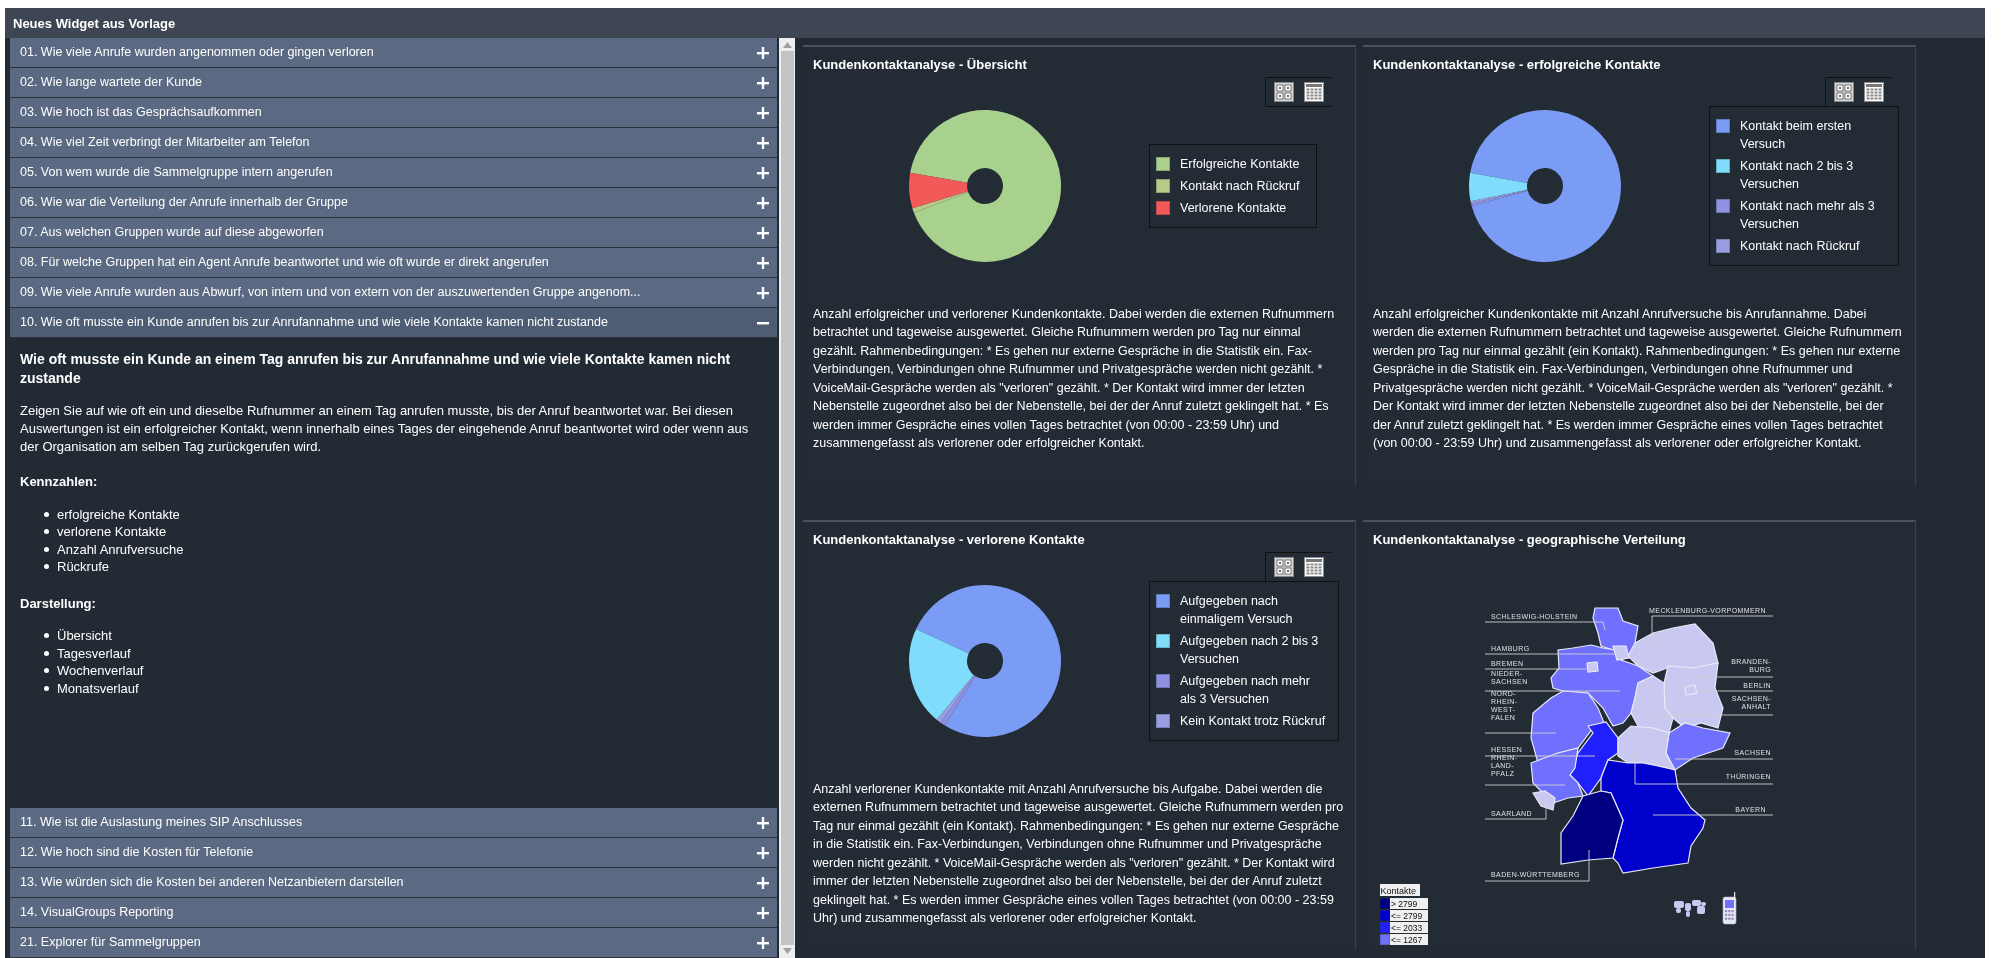 This screenshot has height=958, width=2003. What do you see at coordinates (83, 567) in the screenshot?
I see `list-item-text: Rückrufe` at bounding box center [83, 567].